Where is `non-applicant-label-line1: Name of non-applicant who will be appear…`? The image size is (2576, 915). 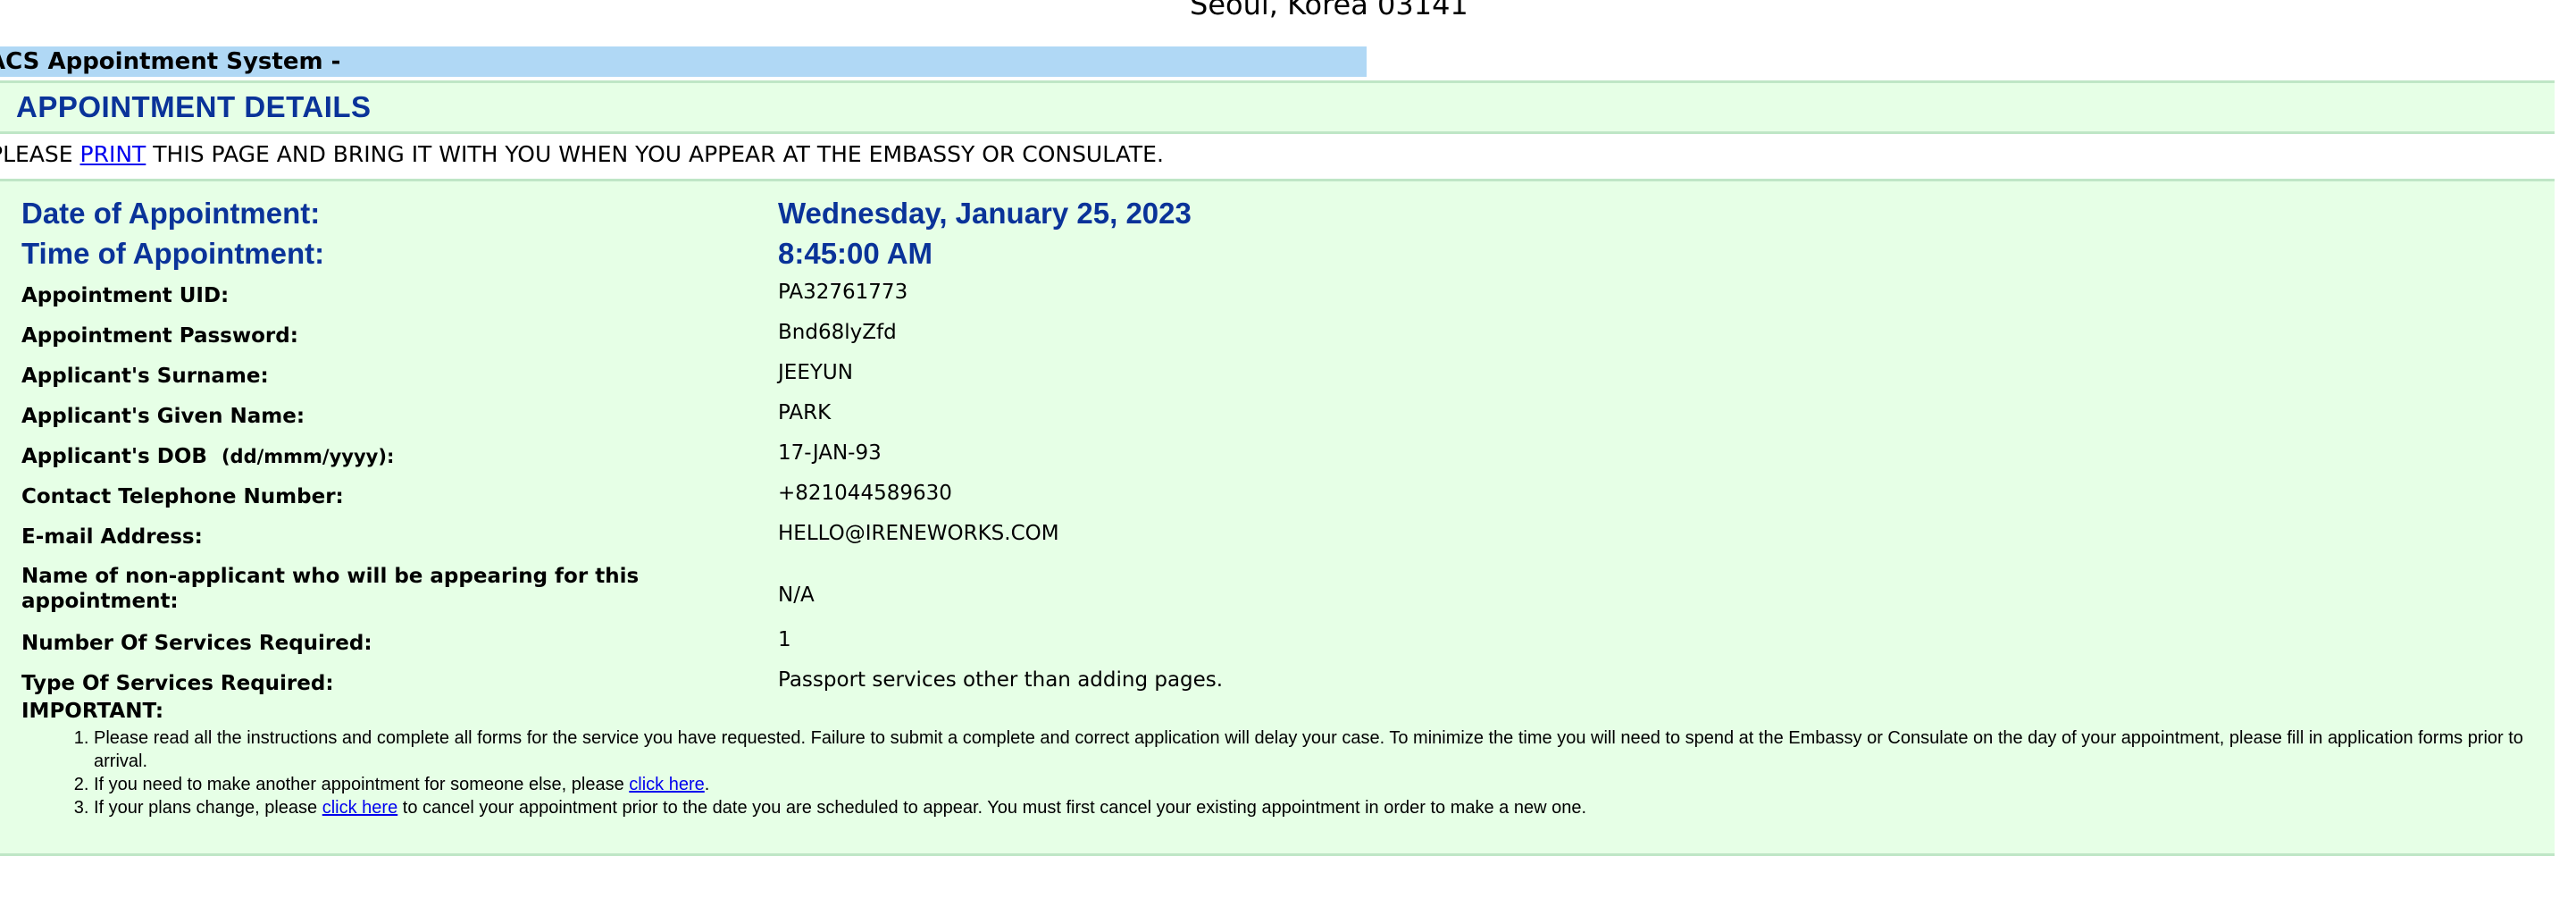
non-applicant-label-line1: Name of non-applicant who will be appear… is located at coordinates (331, 576).